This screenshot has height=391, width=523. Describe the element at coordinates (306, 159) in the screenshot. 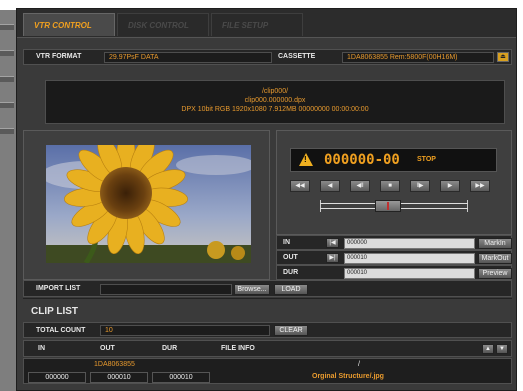

I see `warning-icon: !` at that location.